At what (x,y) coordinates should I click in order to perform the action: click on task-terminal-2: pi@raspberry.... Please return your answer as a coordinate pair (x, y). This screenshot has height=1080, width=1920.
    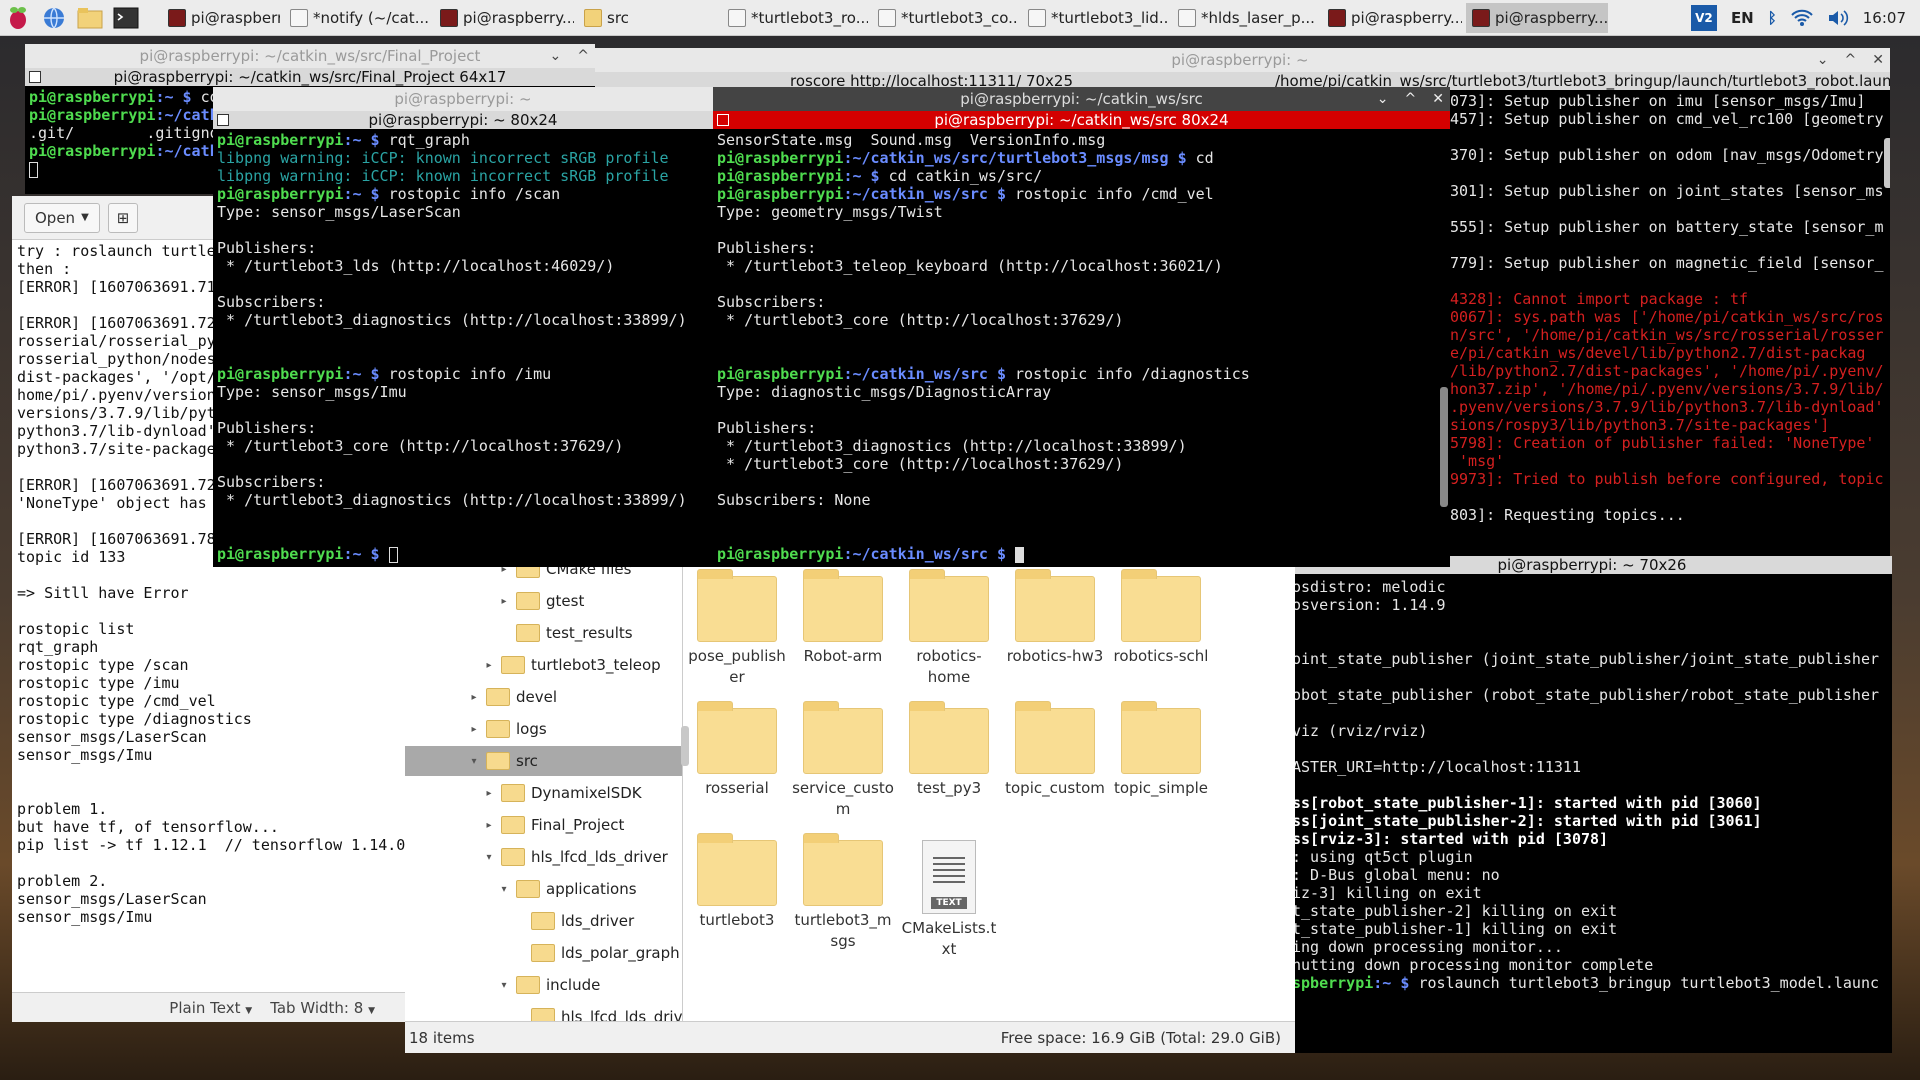
    Looking at the image, I should click on (504, 18).